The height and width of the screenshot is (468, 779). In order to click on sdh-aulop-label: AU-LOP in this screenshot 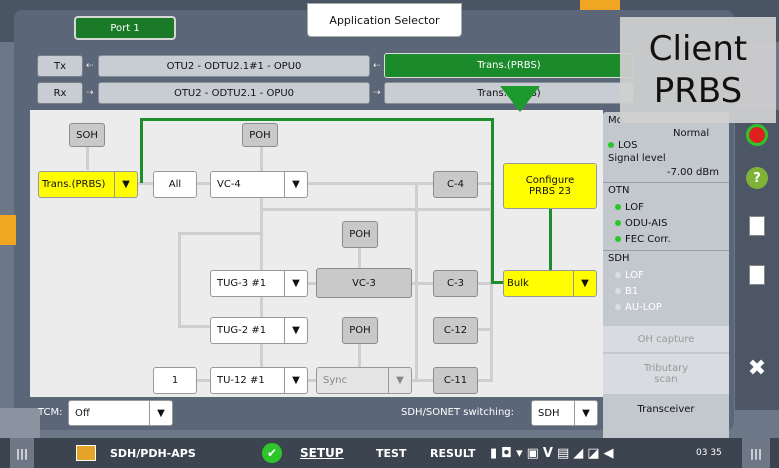, I will do `click(643, 307)`.